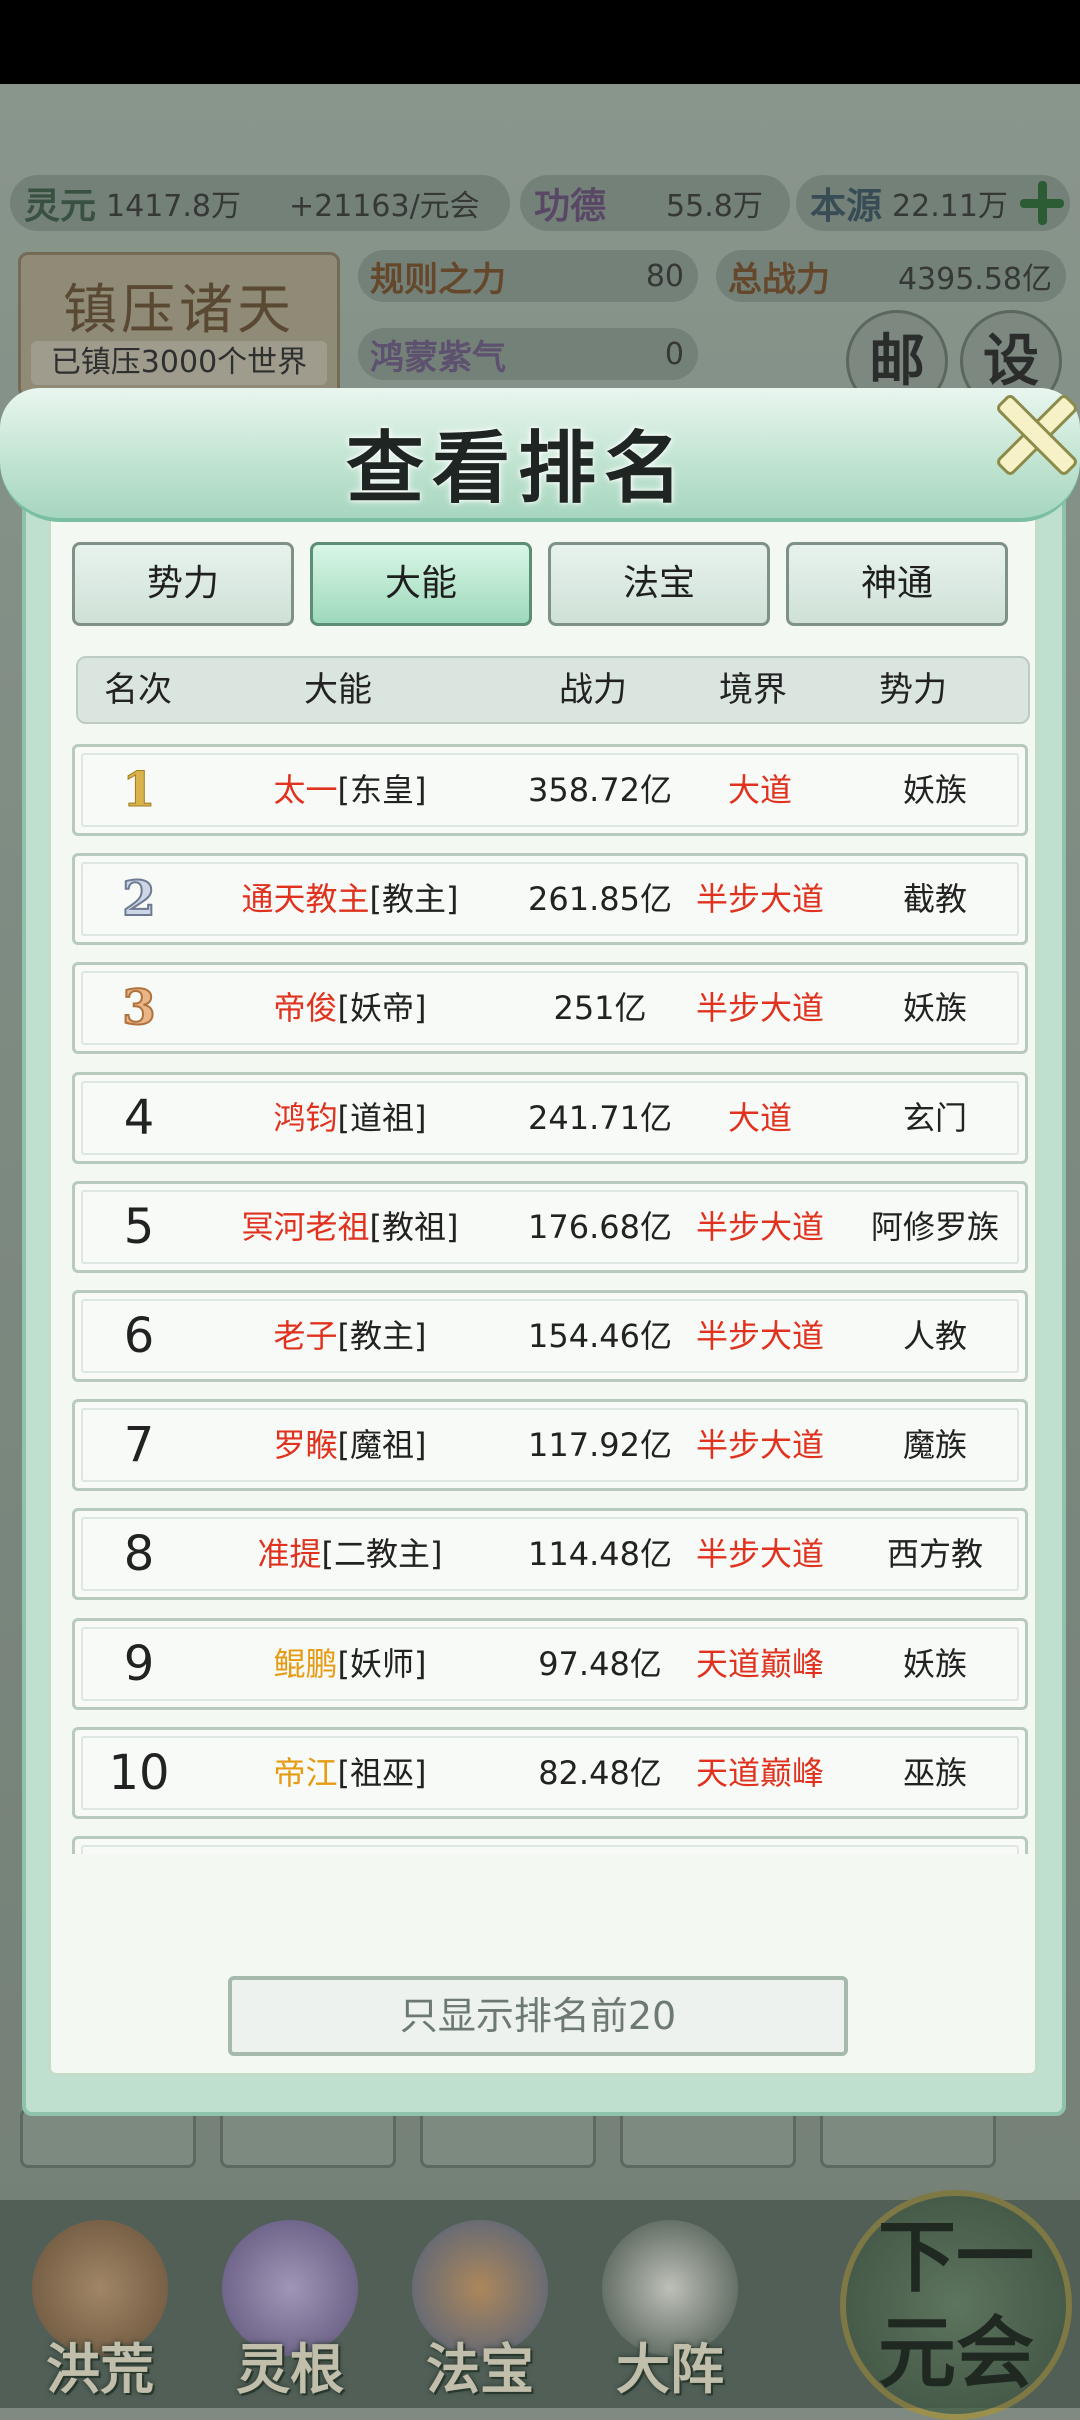  I want to click on faction-cell: 截教, so click(934, 899).